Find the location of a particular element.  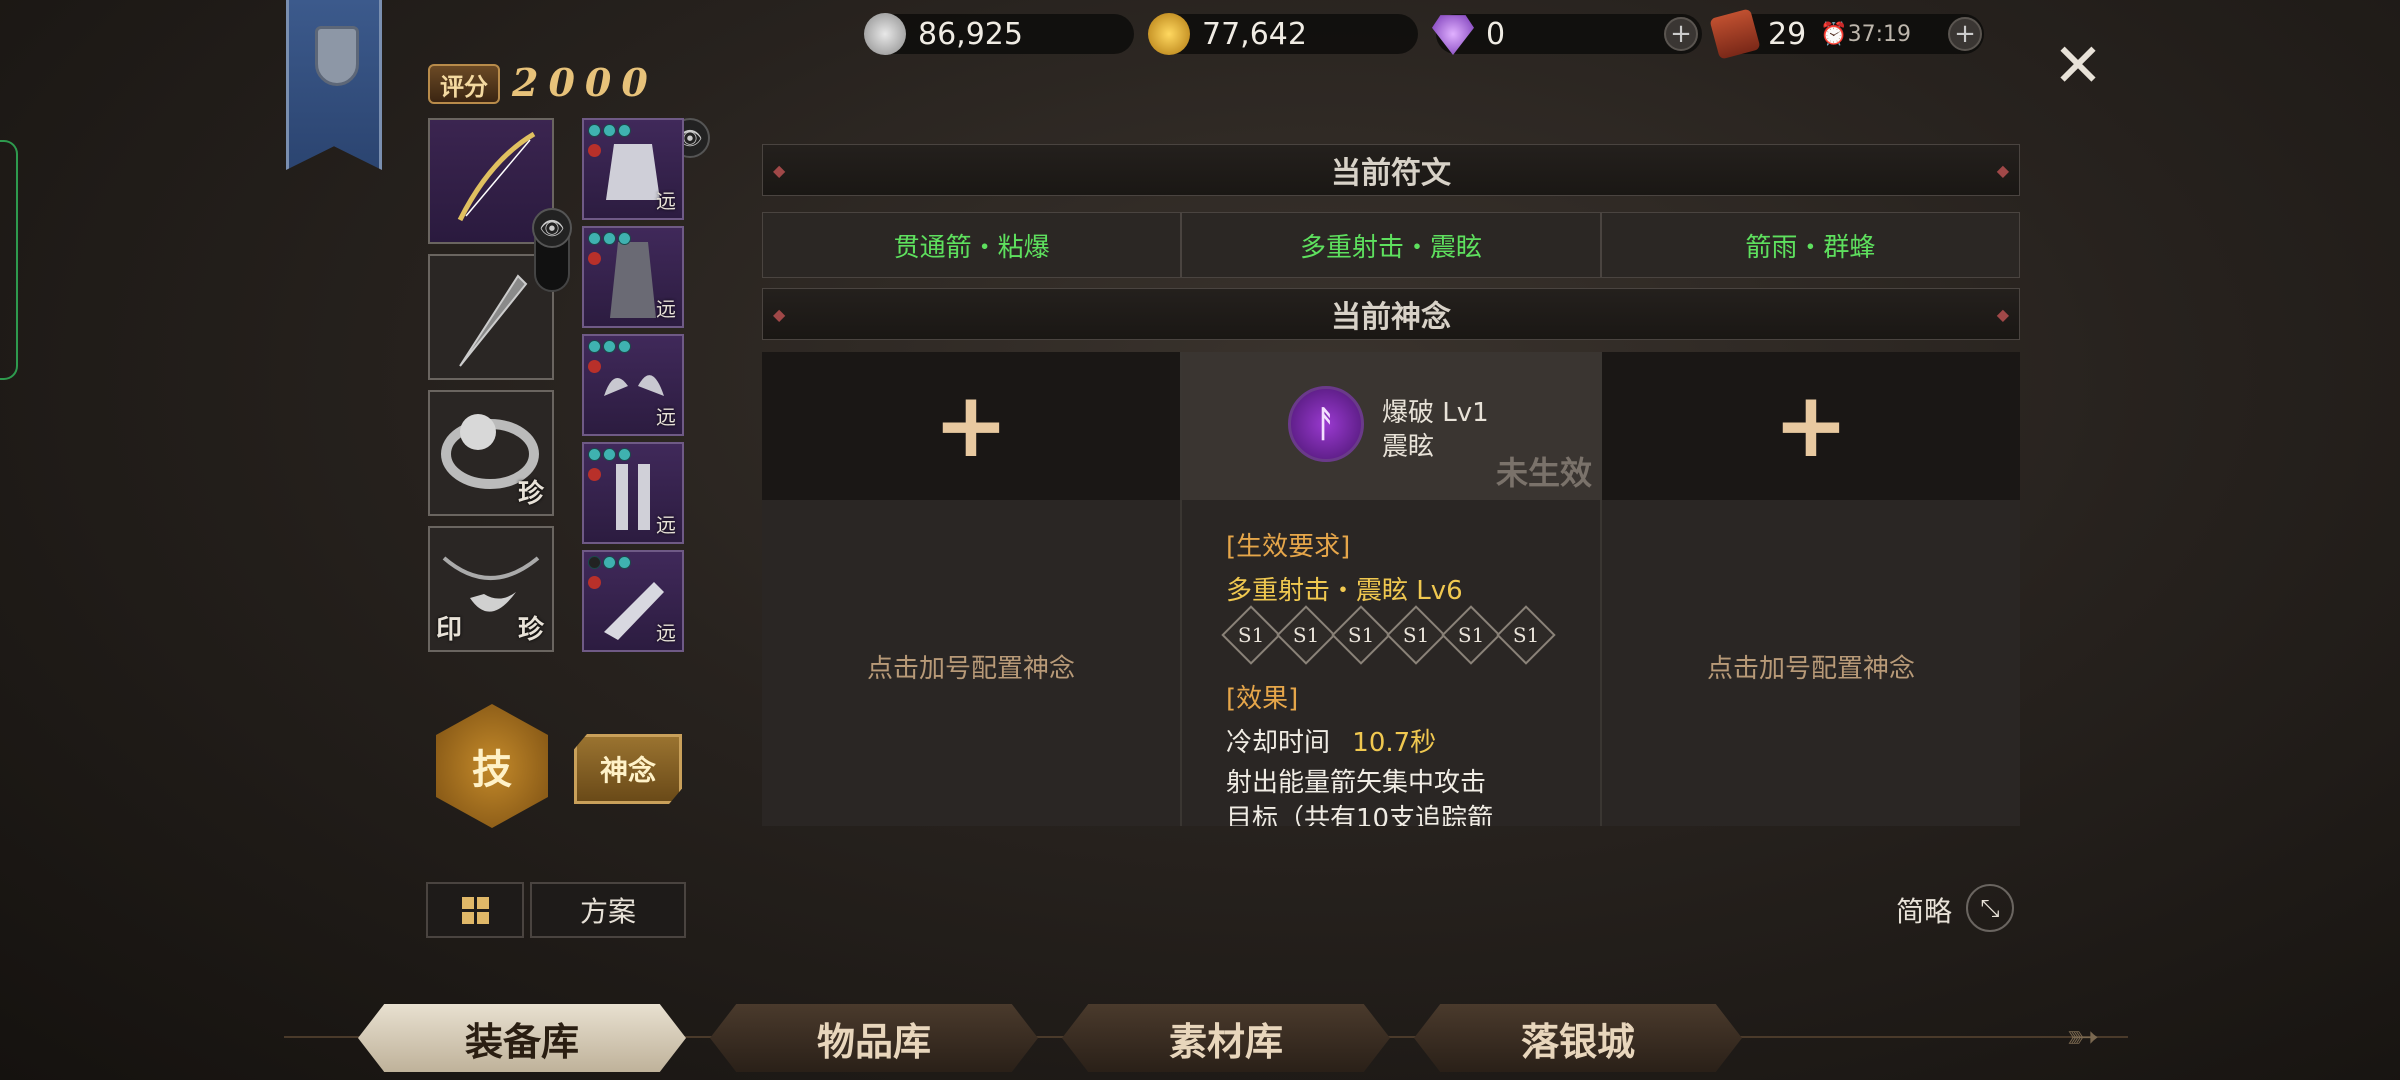

tab-materials: 素材库 is located at coordinates (1226, 1038).